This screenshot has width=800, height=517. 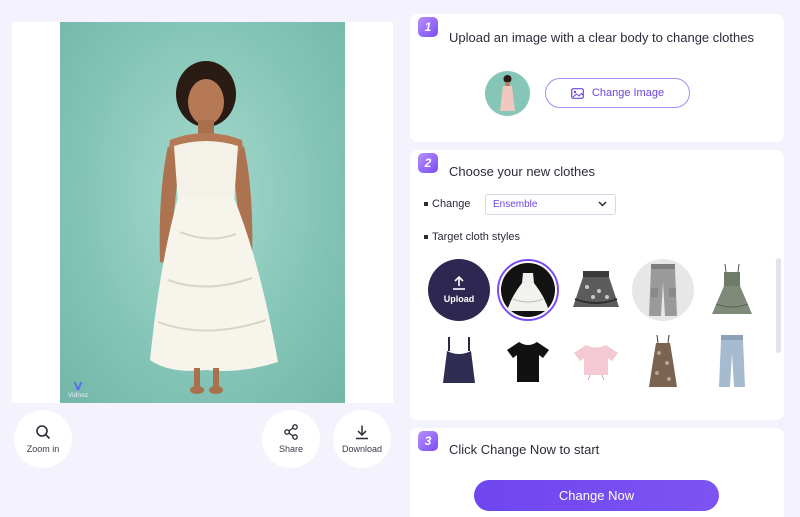 I want to click on cami-top-image, so click(x=459, y=360).